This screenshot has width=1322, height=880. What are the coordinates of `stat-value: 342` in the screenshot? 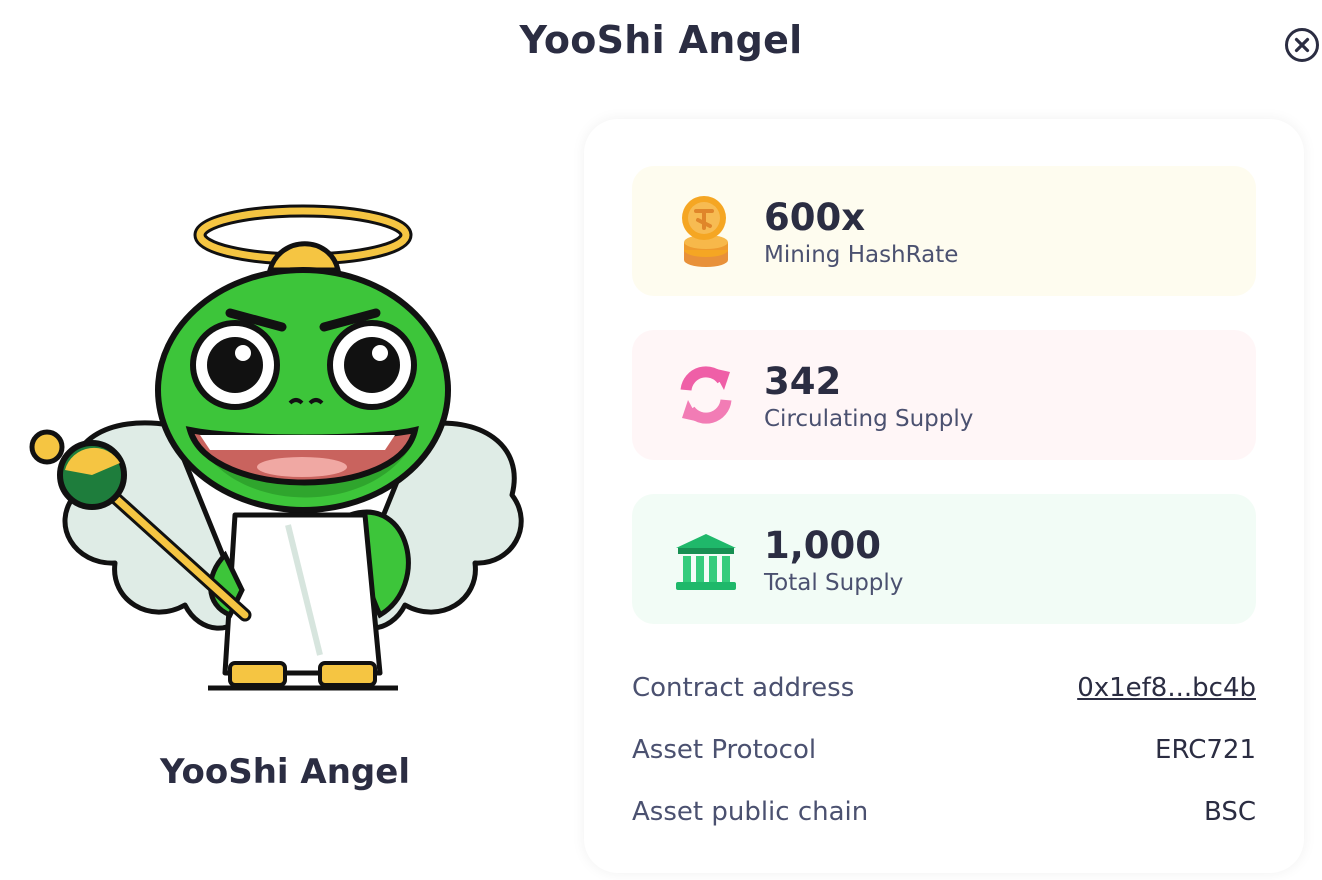 It's located at (803, 381).